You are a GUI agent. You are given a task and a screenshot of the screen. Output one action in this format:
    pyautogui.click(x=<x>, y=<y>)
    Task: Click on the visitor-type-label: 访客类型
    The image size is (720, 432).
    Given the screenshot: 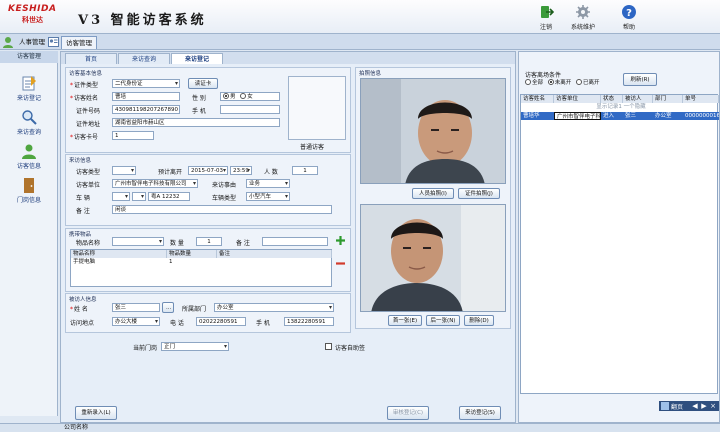 What is the action you would take?
    pyautogui.click(x=88, y=172)
    